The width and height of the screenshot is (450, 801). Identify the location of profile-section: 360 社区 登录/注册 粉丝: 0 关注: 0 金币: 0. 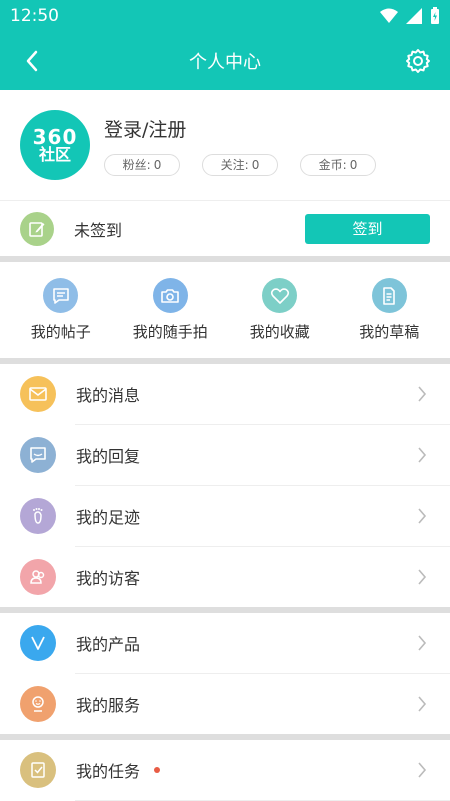
(225, 145).